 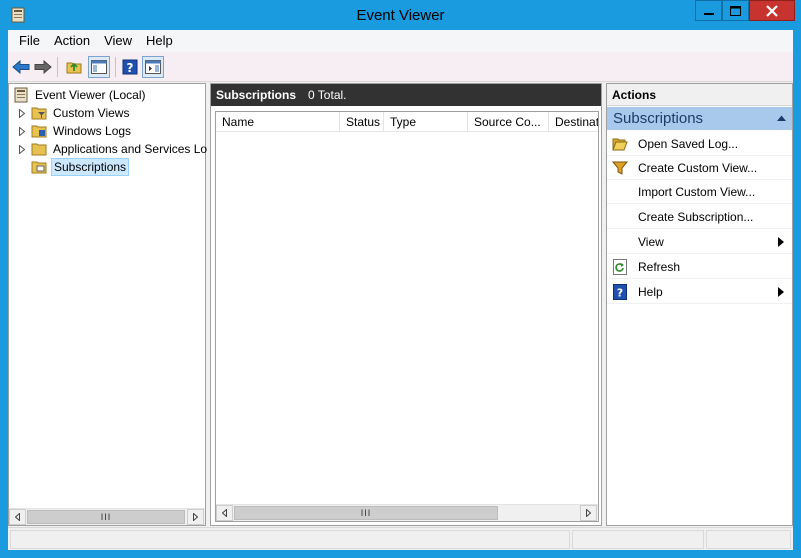 I want to click on grid-horizontal-scrollbar: III, so click(x=407, y=512).